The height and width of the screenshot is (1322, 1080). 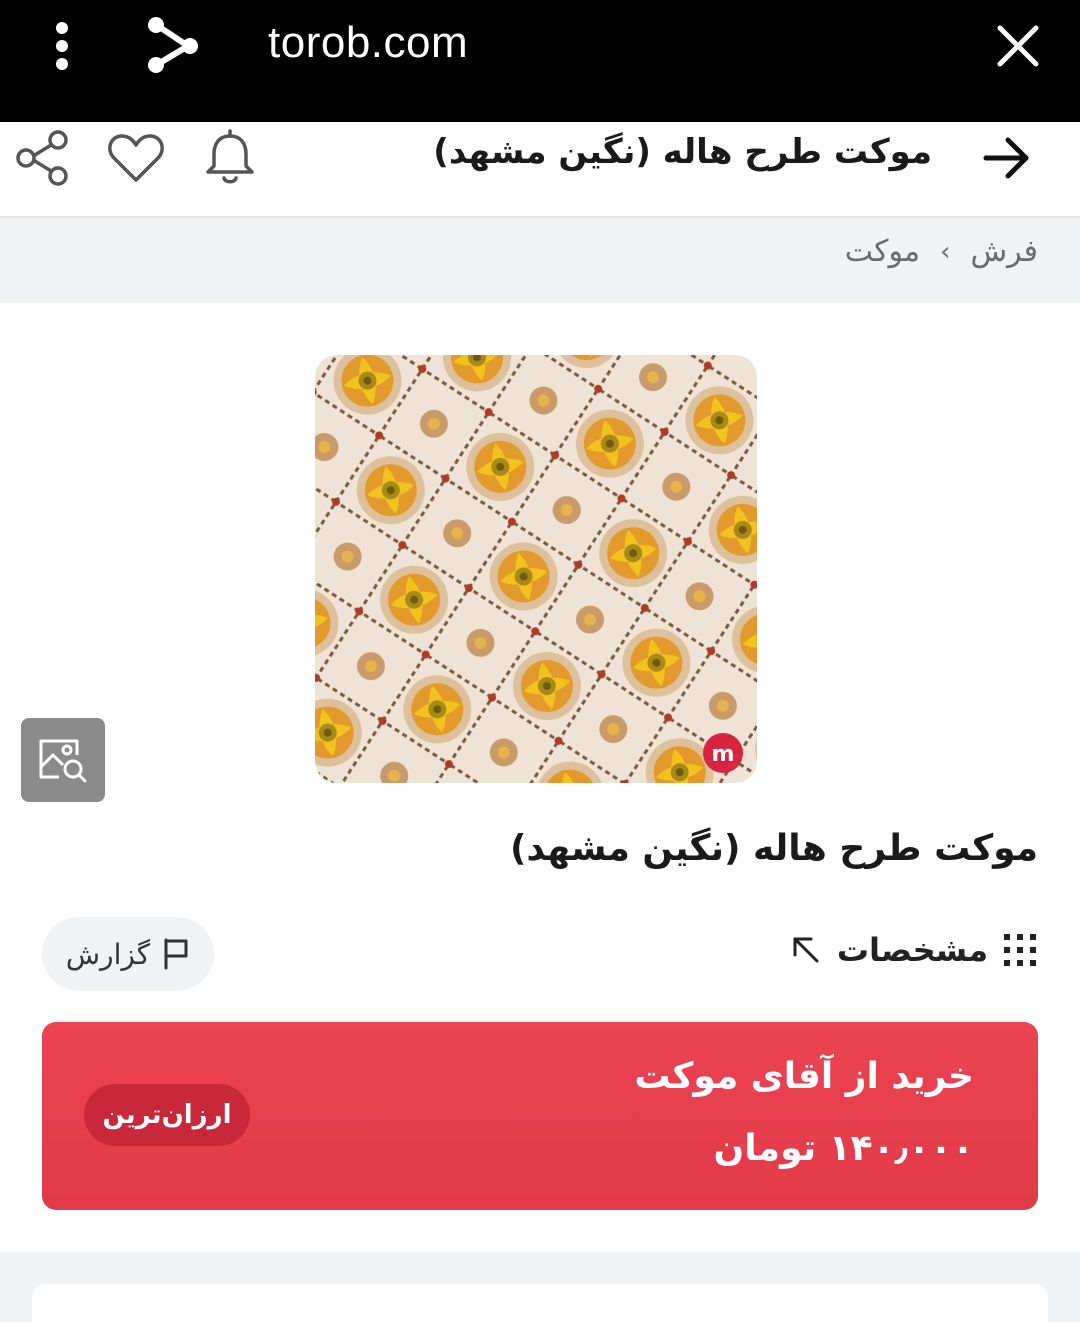 What do you see at coordinates (540, 61) in the screenshot?
I see `browser-toolbar: torob.com` at bounding box center [540, 61].